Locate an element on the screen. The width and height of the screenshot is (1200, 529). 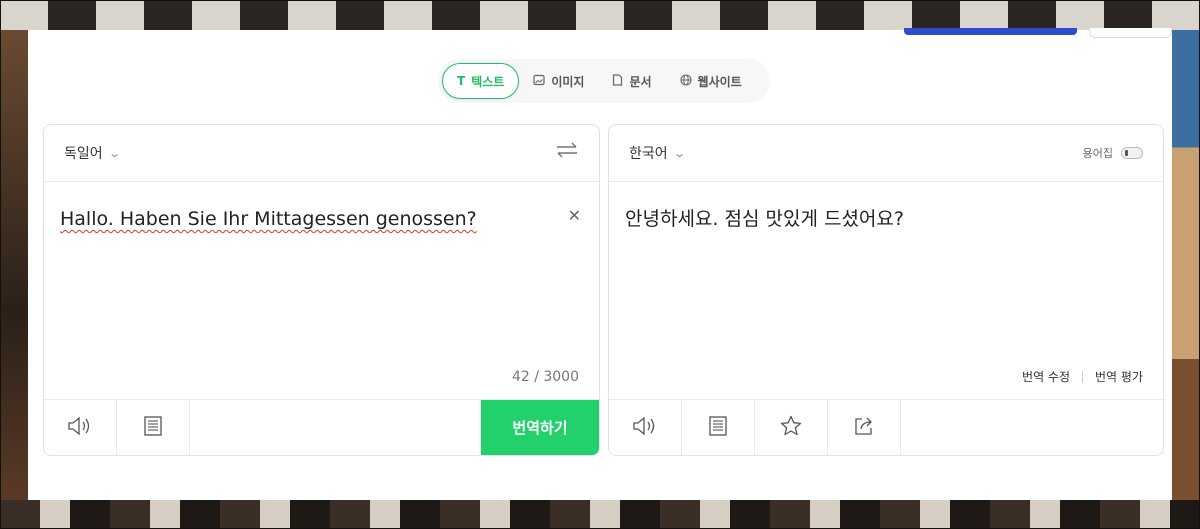
swap-languages-icon is located at coordinates (567, 153).